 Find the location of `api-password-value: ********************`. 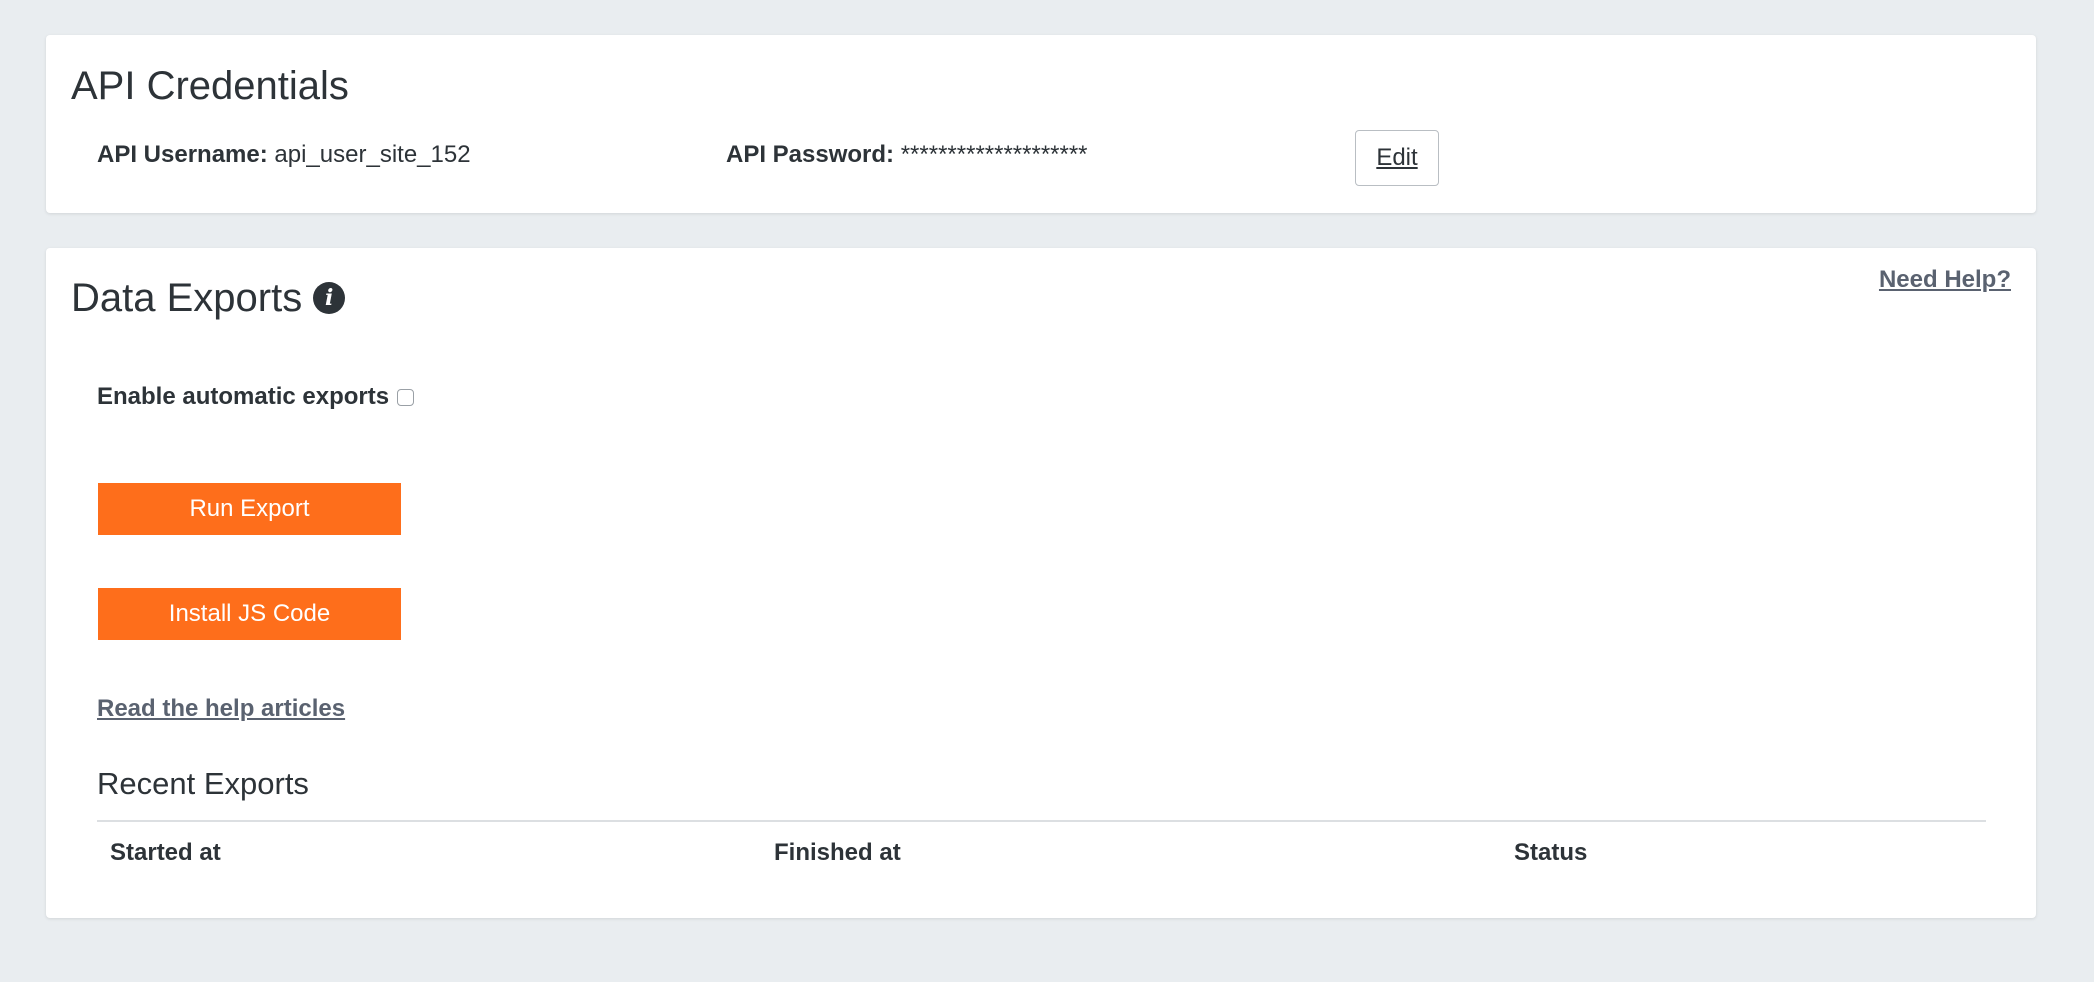

api-password-value: ******************** is located at coordinates (994, 154).